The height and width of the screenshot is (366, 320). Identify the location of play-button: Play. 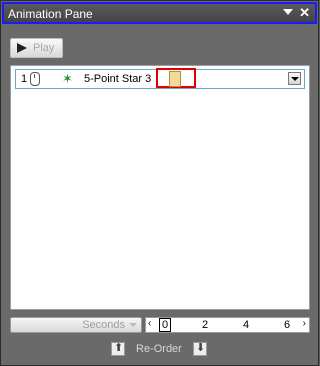
(36, 48).